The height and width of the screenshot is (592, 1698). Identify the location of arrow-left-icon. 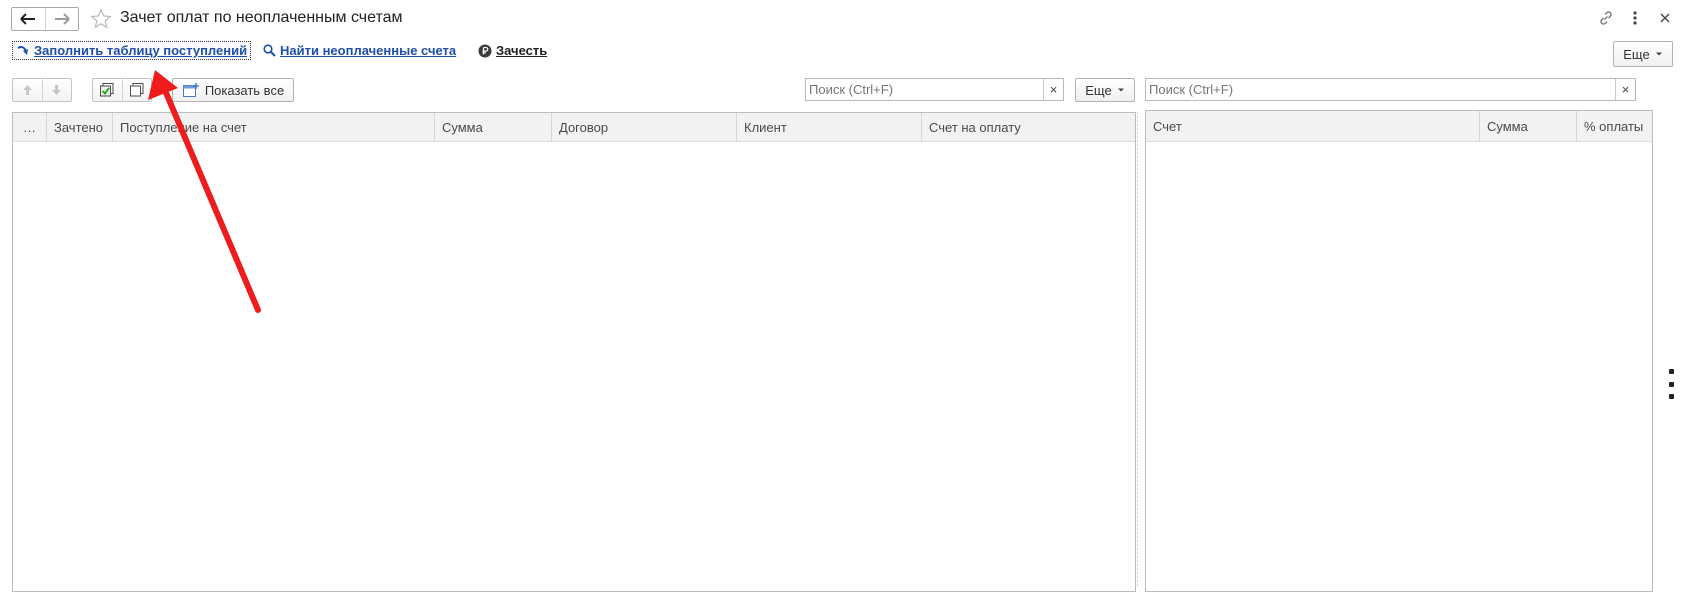
(28, 19).